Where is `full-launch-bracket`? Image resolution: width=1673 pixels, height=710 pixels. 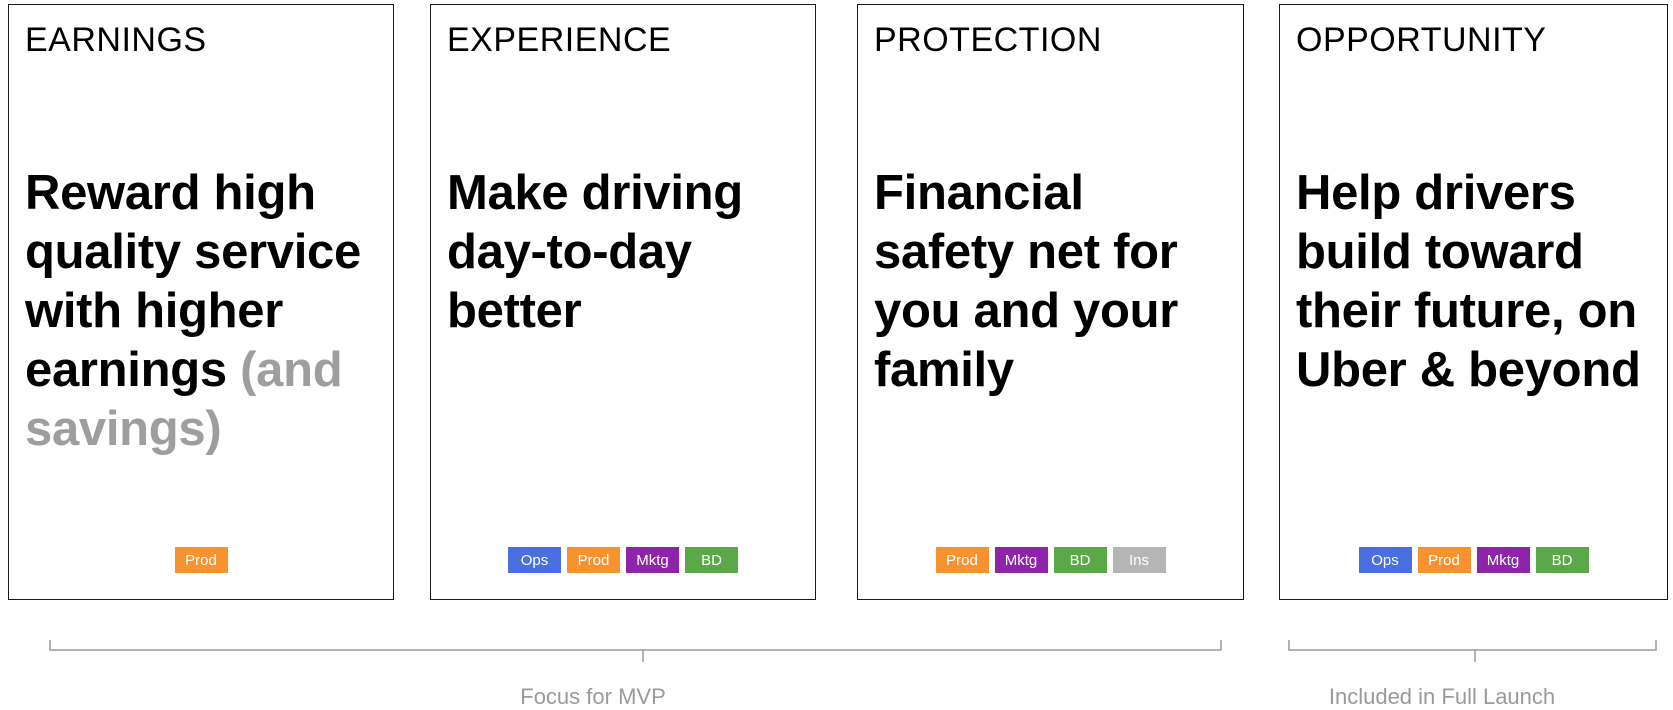 full-launch-bracket is located at coordinates (1472, 651).